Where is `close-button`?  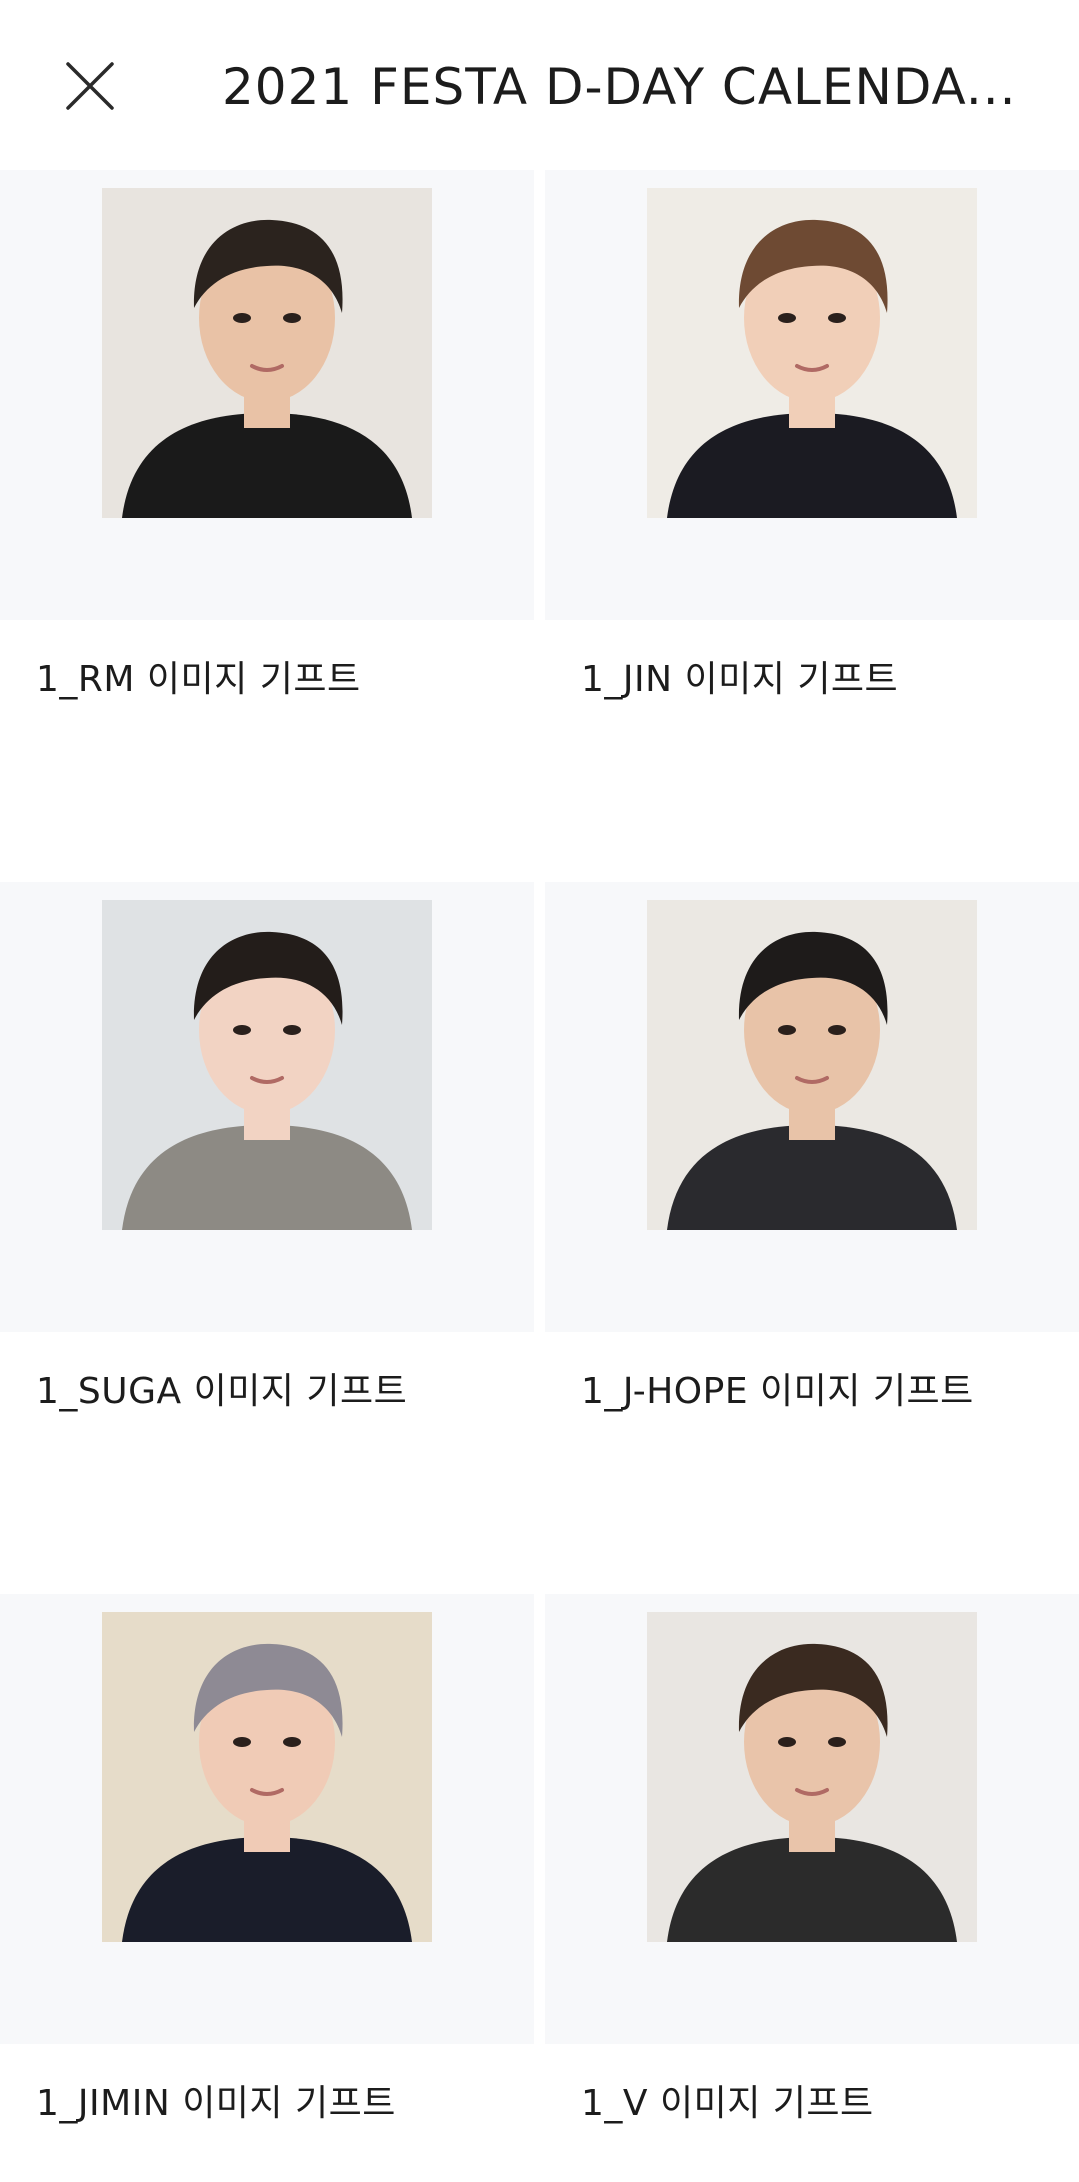 close-button is located at coordinates (90, 86).